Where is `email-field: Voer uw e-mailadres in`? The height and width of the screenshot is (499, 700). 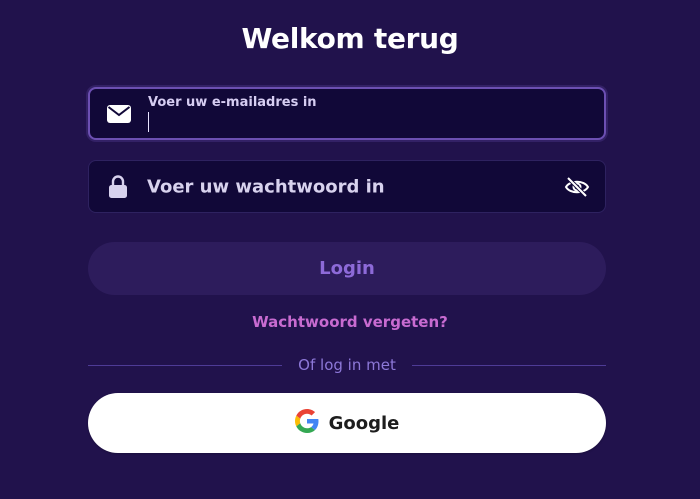
email-field: Voer uw e-mailadres in is located at coordinates (347, 113).